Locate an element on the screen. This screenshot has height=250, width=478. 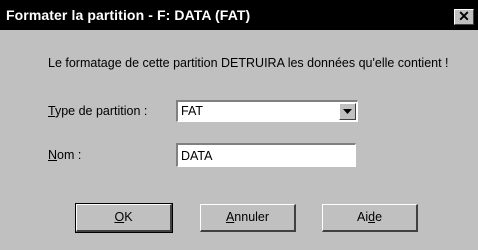
partition-type-dropdown: FAT is located at coordinates (267, 111).